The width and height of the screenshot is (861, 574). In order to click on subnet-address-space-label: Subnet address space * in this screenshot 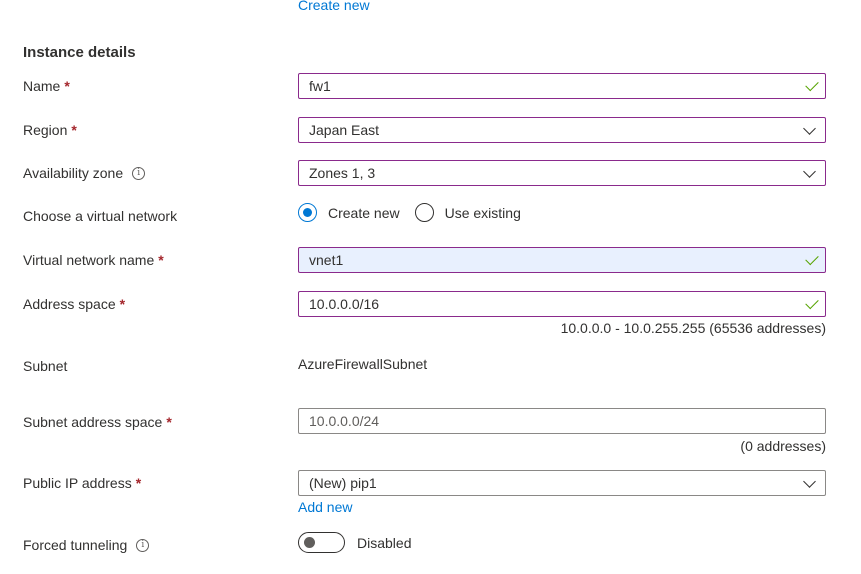, I will do `click(97, 422)`.